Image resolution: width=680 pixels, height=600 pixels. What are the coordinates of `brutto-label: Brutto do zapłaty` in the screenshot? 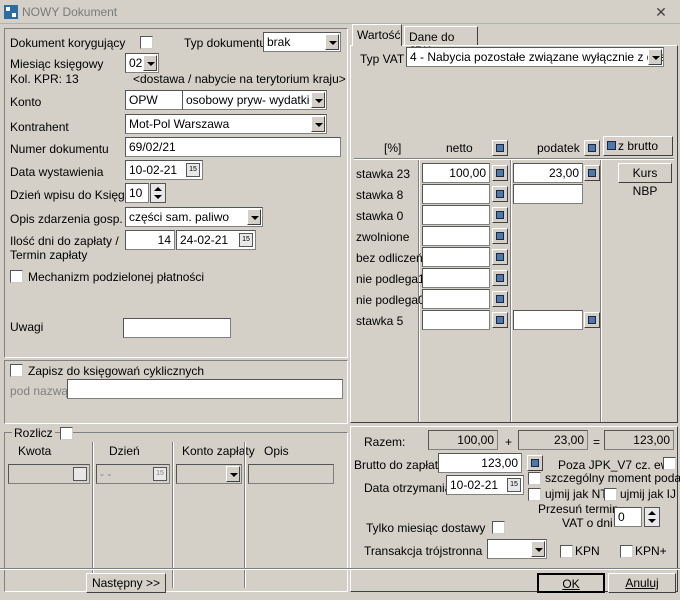 It's located at (399, 465).